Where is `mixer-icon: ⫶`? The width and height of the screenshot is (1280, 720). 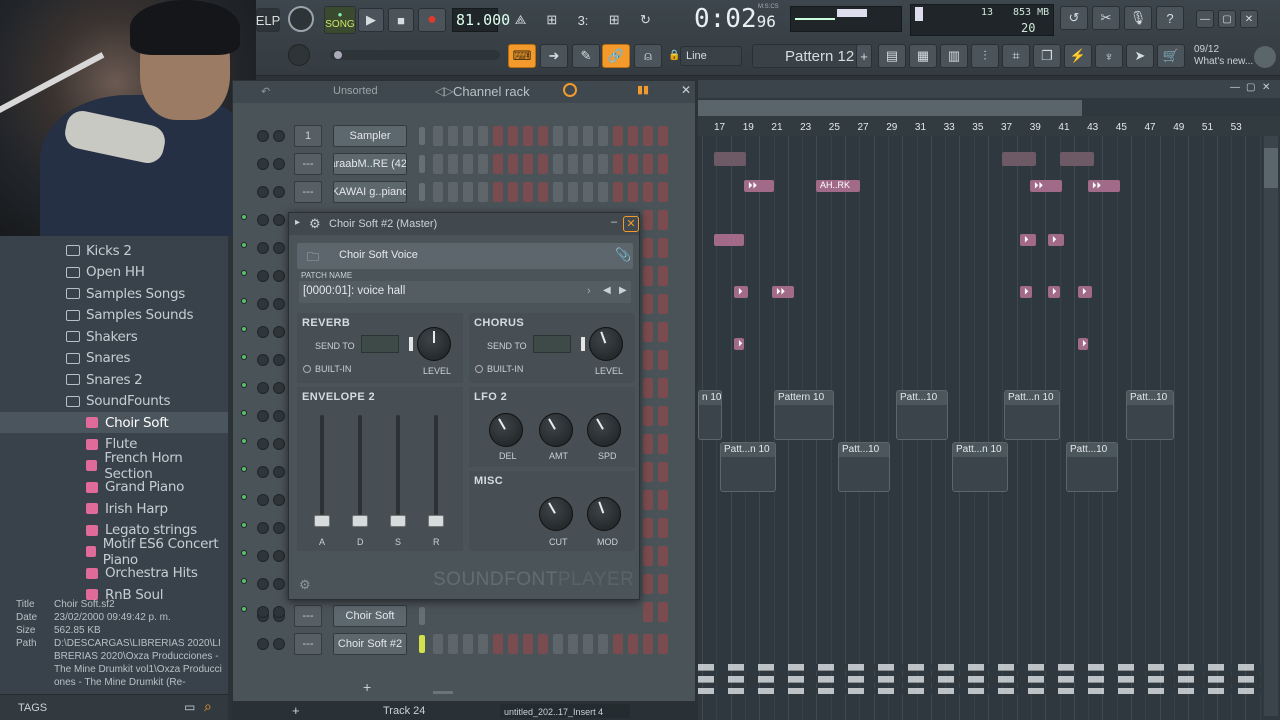
mixer-icon: ⫶ is located at coordinates (985, 56).